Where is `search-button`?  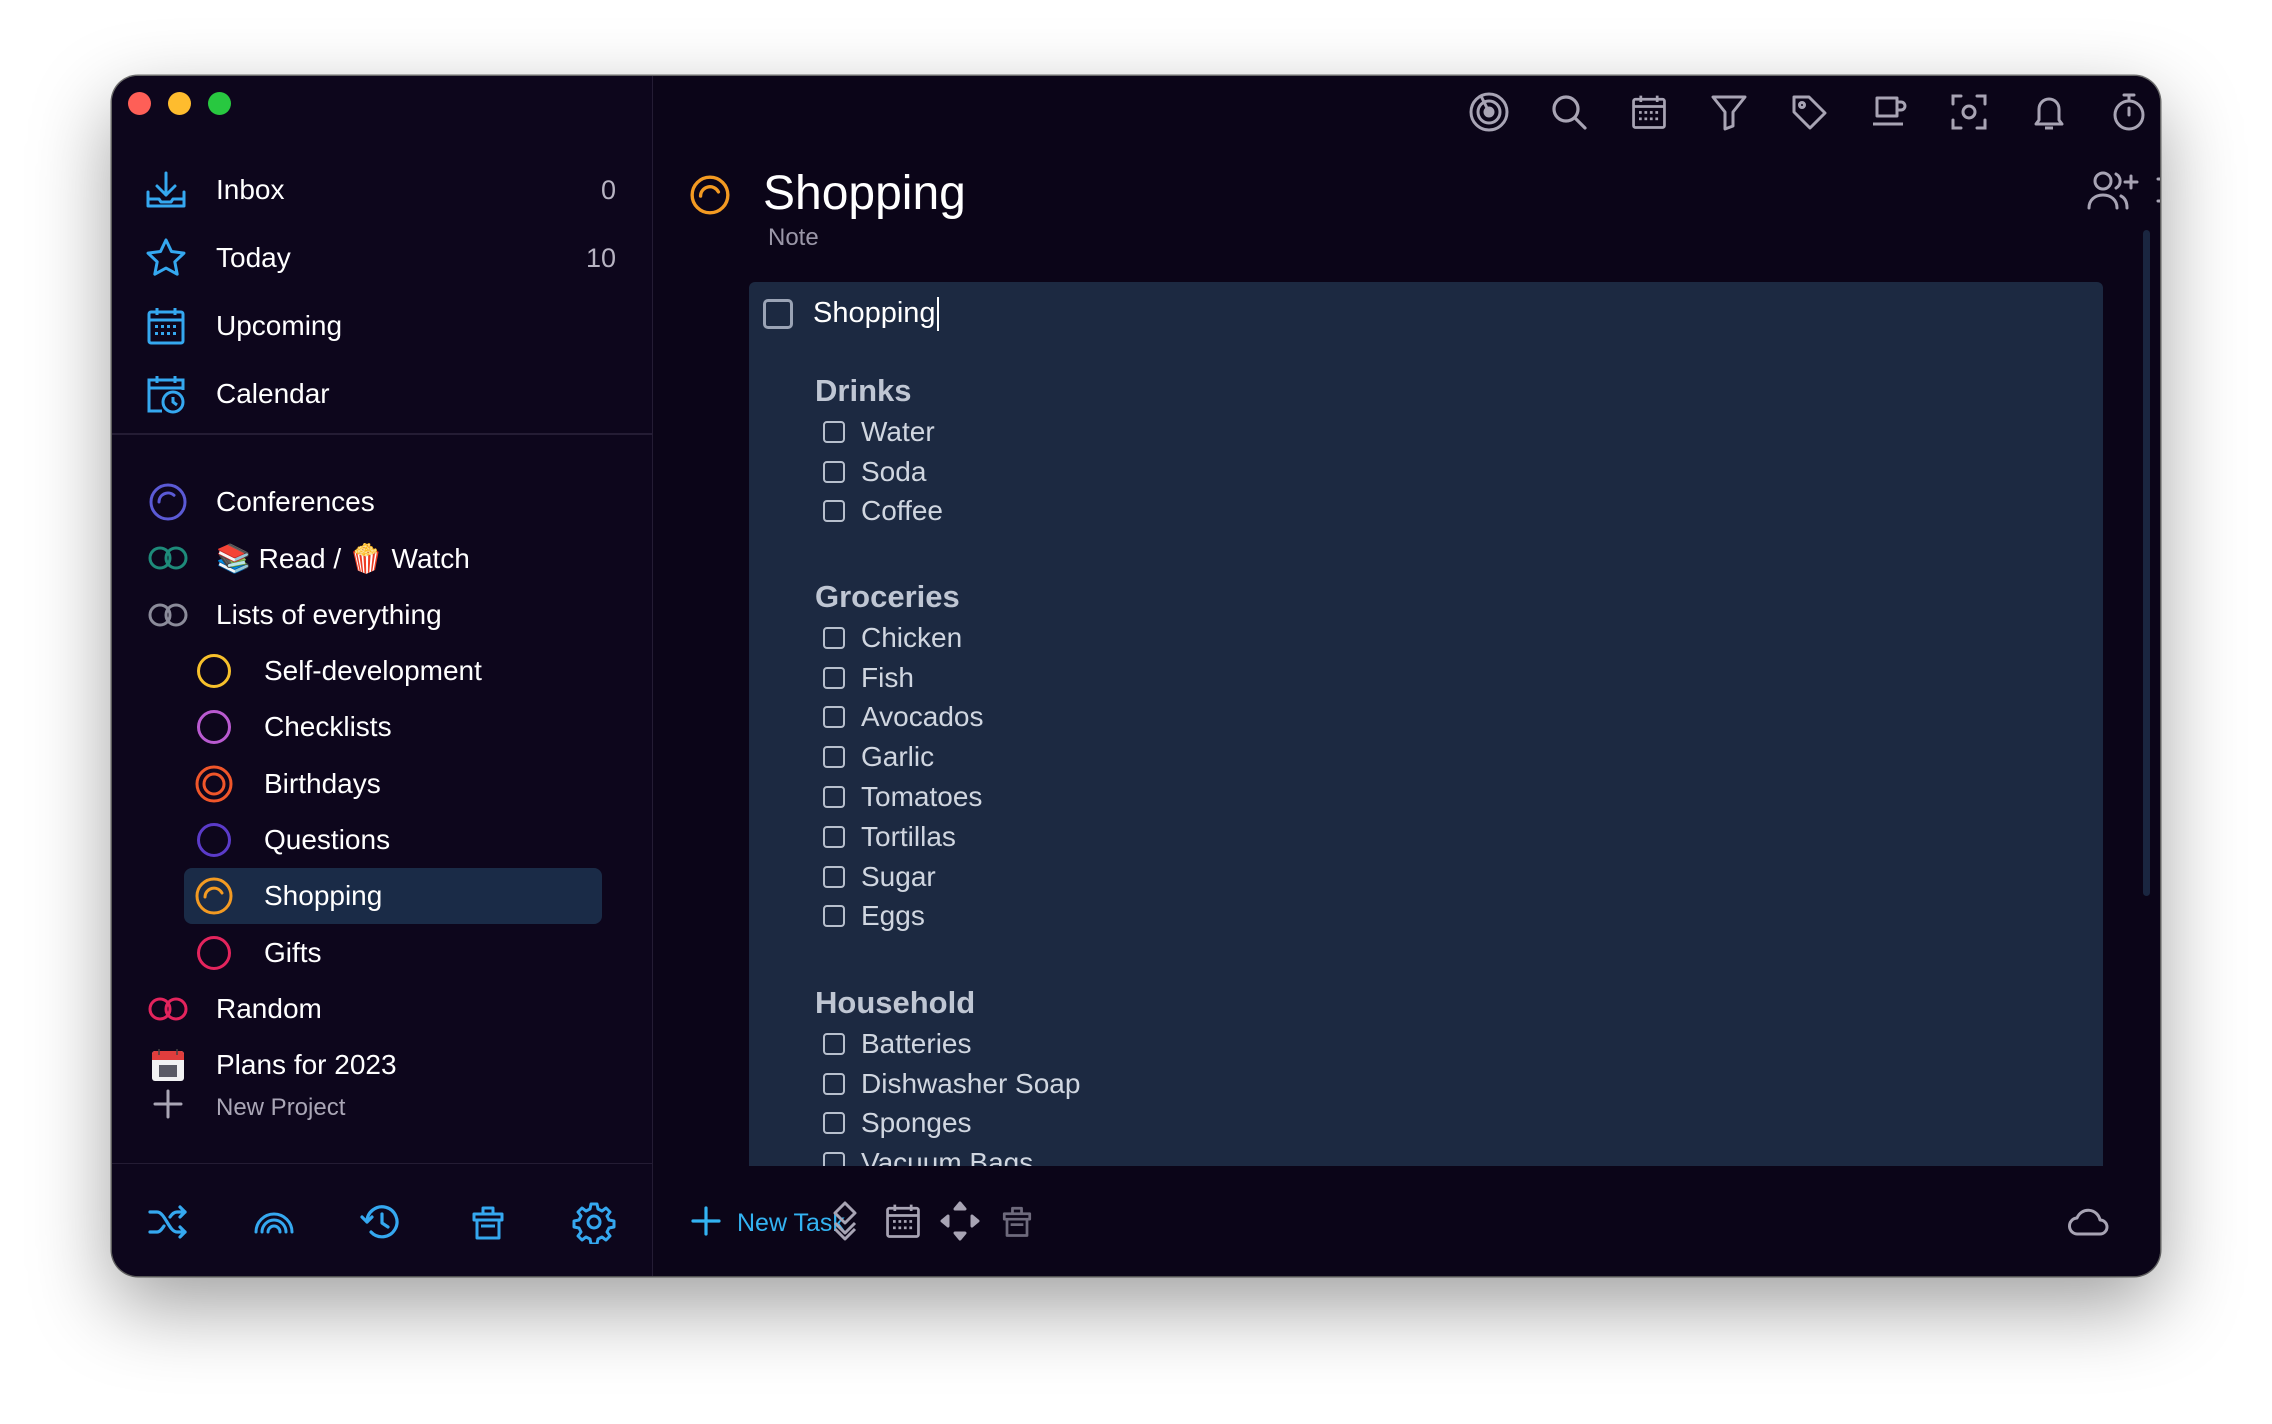
search-button is located at coordinates (1569, 114).